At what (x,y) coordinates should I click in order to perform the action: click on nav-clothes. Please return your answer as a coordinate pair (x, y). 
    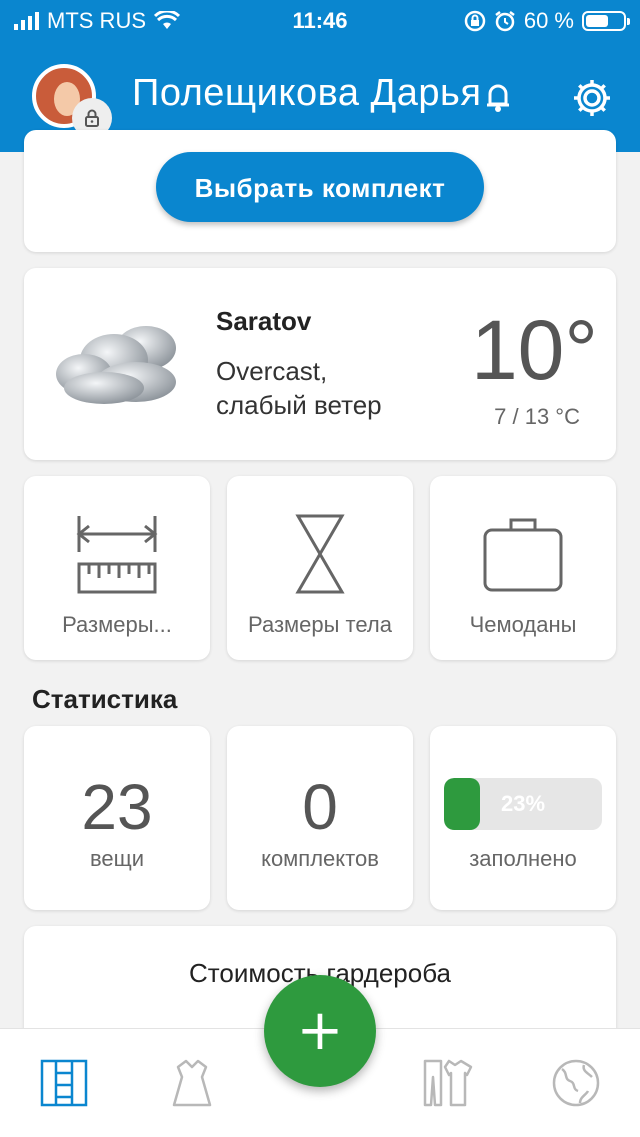
    Looking at the image, I should click on (192, 1083).